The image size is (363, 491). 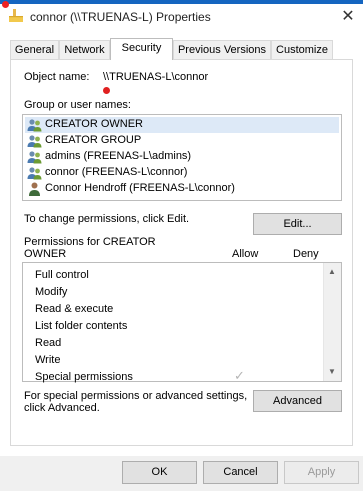 What do you see at coordinates (332, 371) in the screenshot?
I see `scroll-down-icon: ▼` at bounding box center [332, 371].